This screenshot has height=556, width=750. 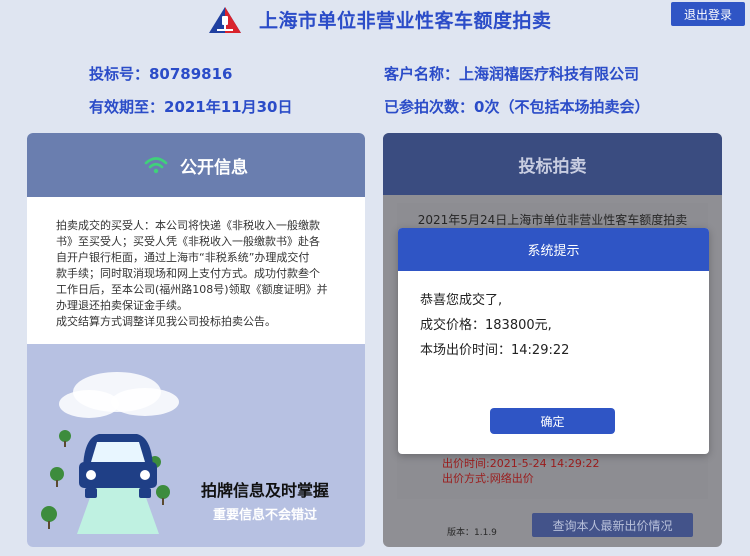 What do you see at coordinates (188, 241) in the screenshot?
I see `notice-line: 书》至买受人；买受人凭《非税收入一般缴款书》赴各` at bounding box center [188, 241].